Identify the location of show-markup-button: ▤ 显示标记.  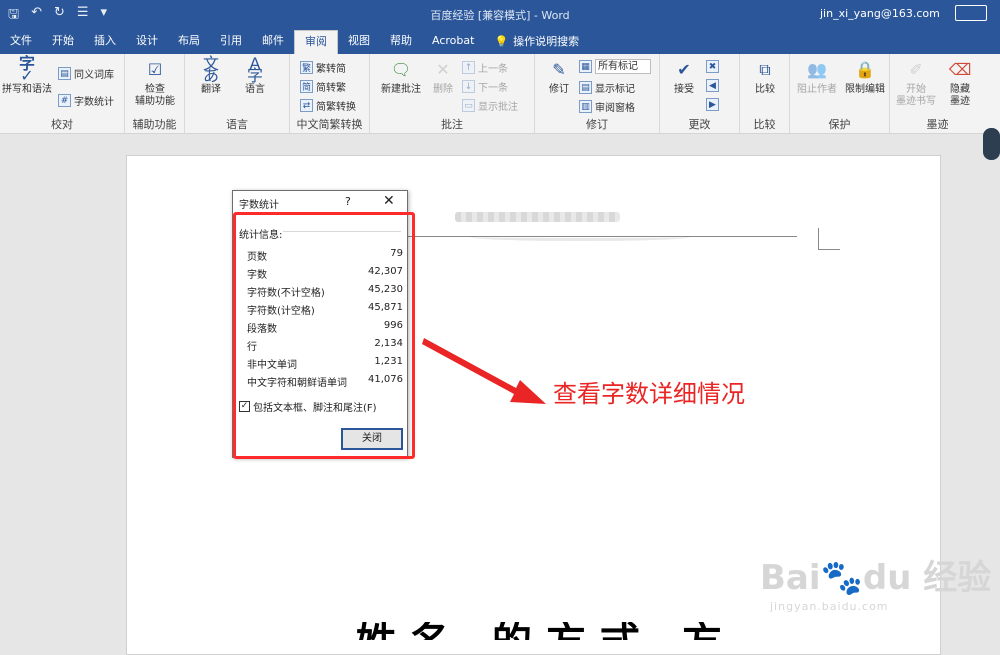
(607, 87).